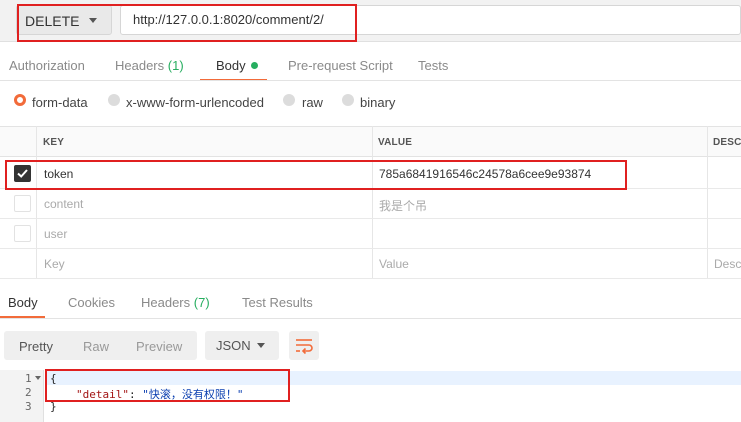 This screenshot has height=422, width=741. Describe the element at coordinates (254, 65) in the screenshot. I see `status-dot-icon` at that location.